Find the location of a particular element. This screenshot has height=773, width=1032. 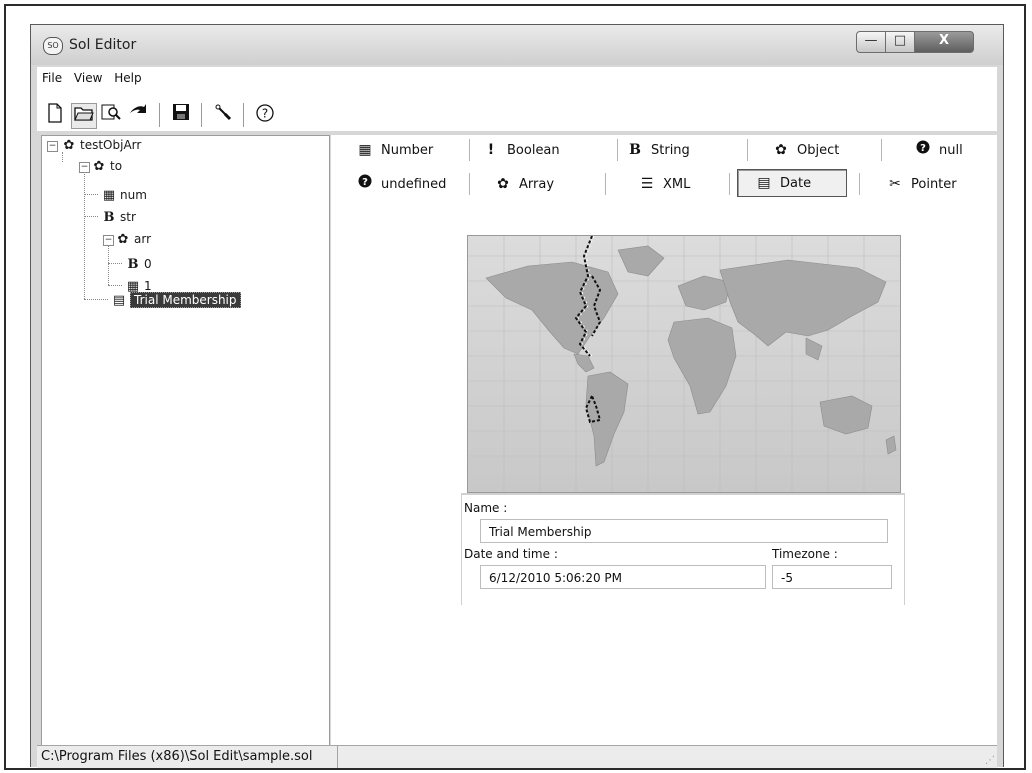

help-icon: ? is located at coordinates (265, 115).